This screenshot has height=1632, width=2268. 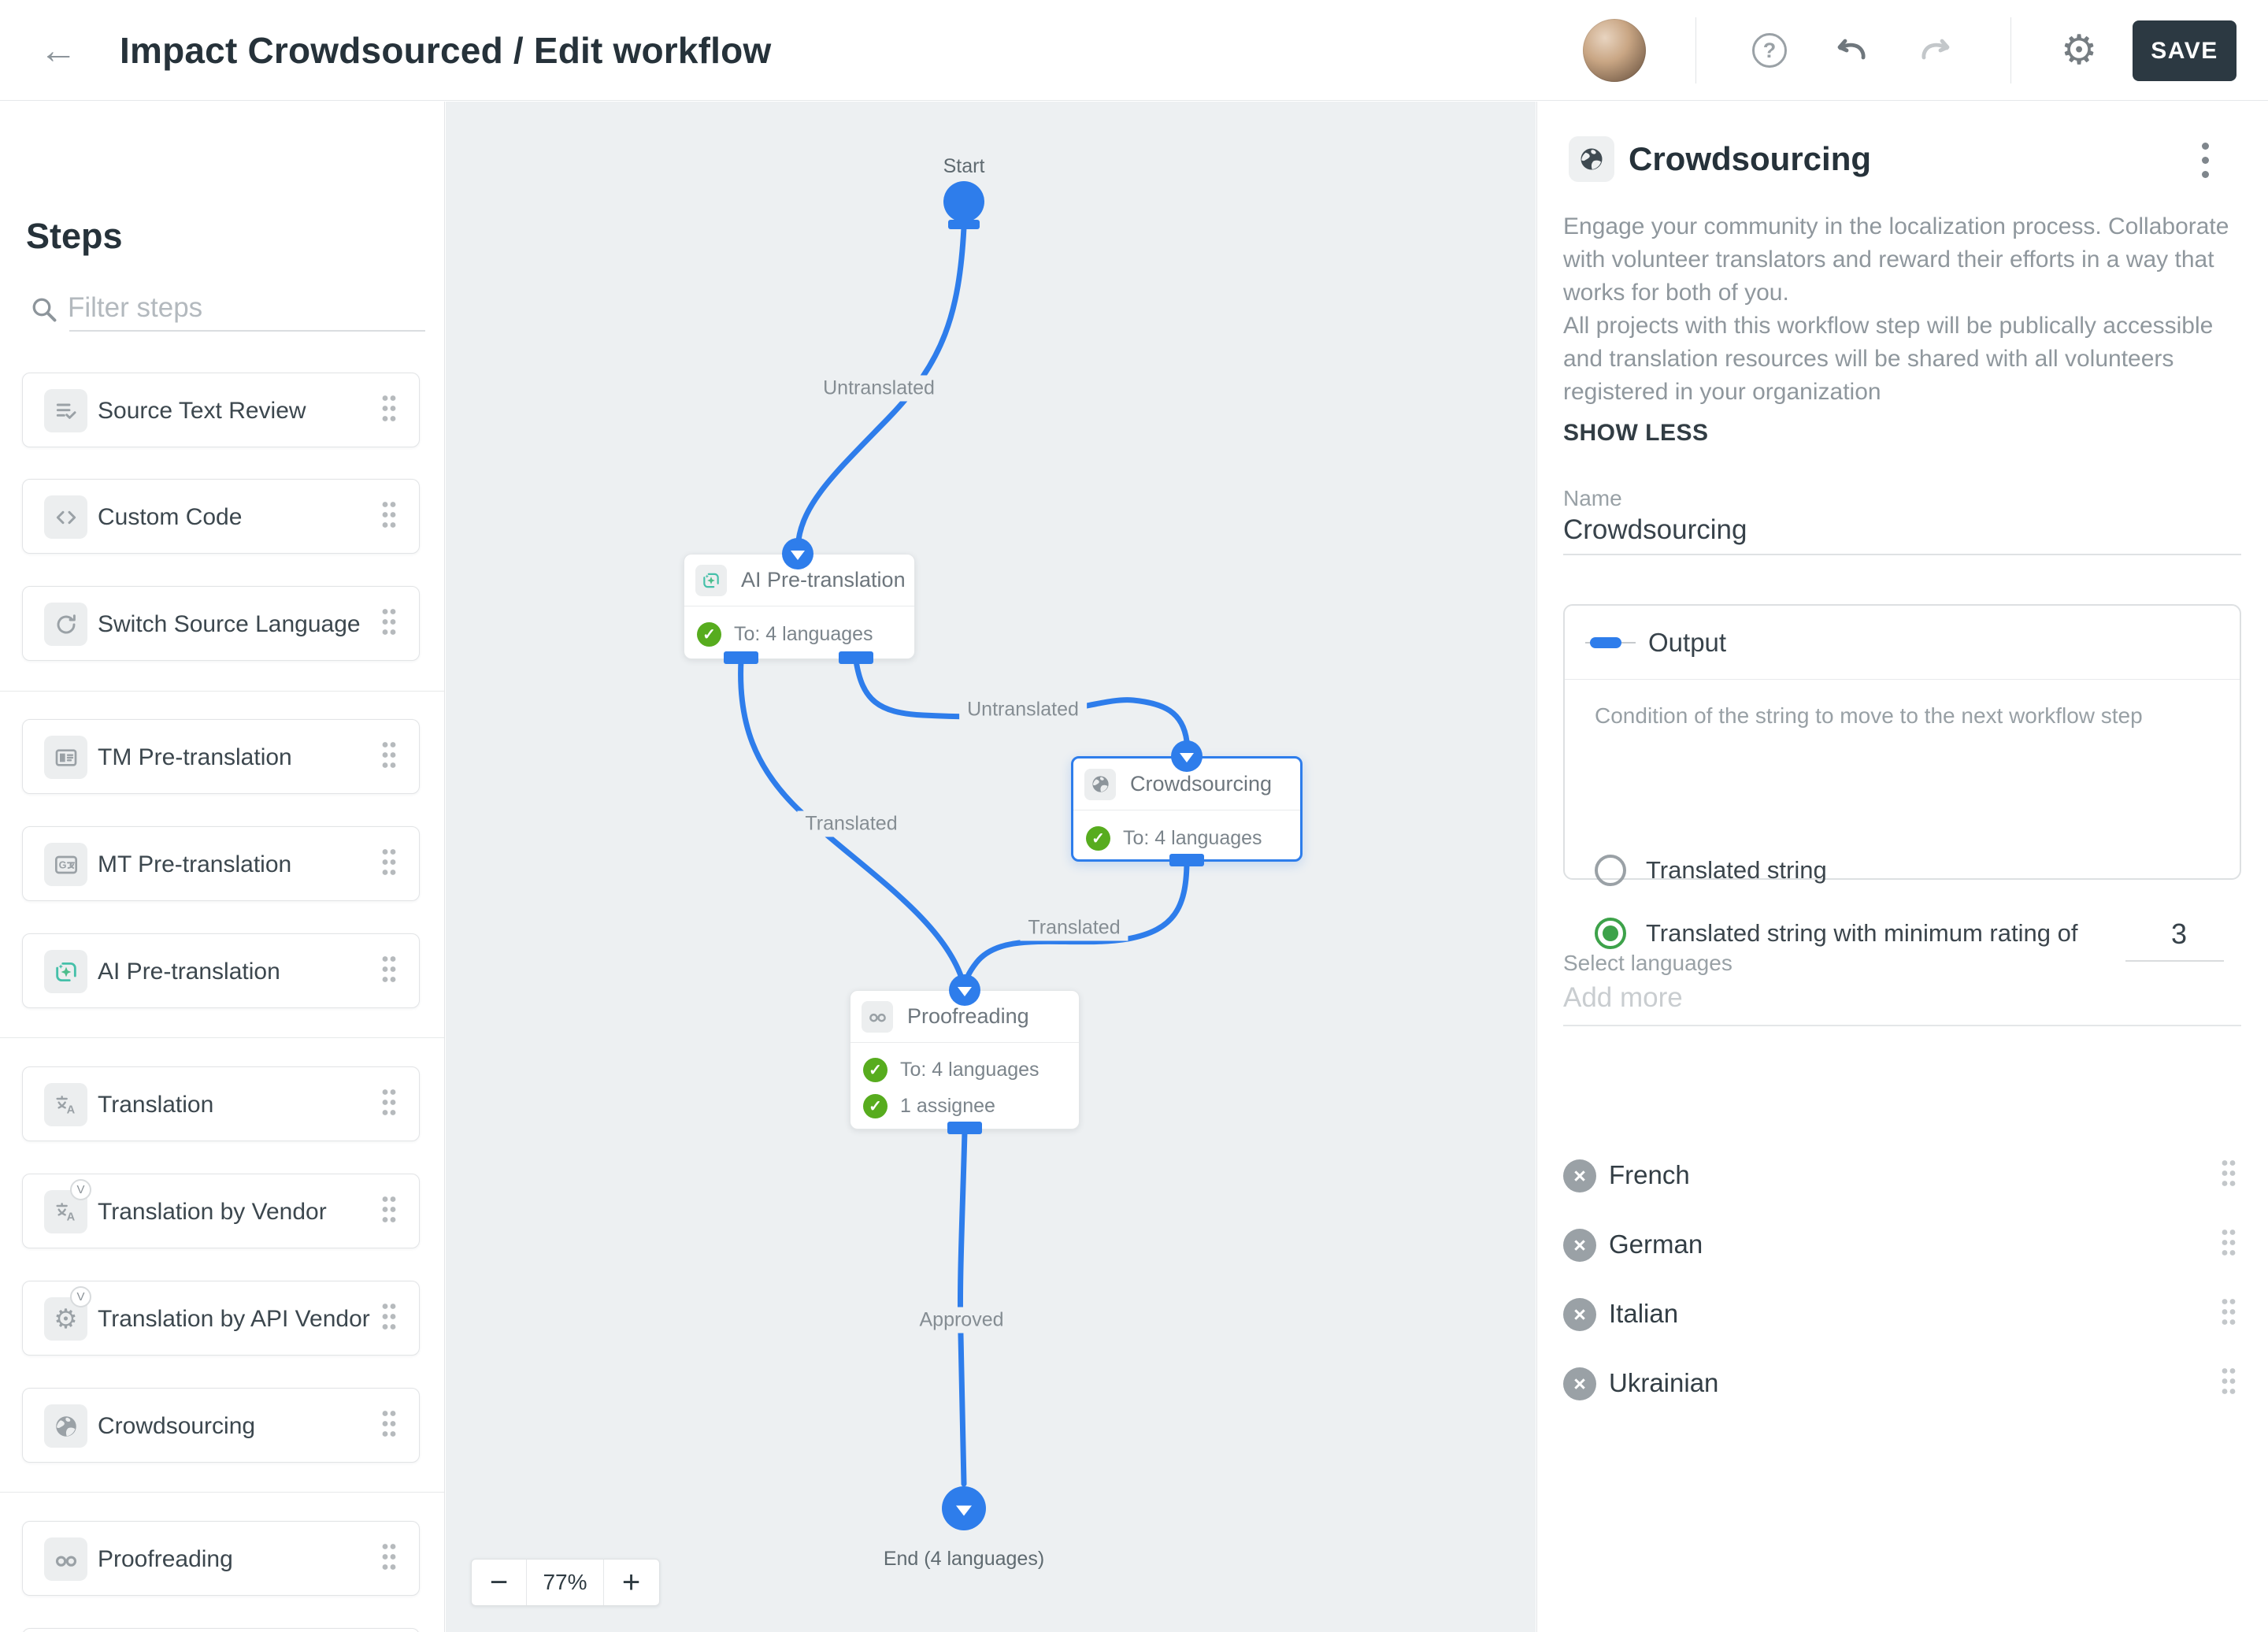 What do you see at coordinates (630, 1582) in the screenshot?
I see `zoom-in-button: +` at bounding box center [630, 1582].